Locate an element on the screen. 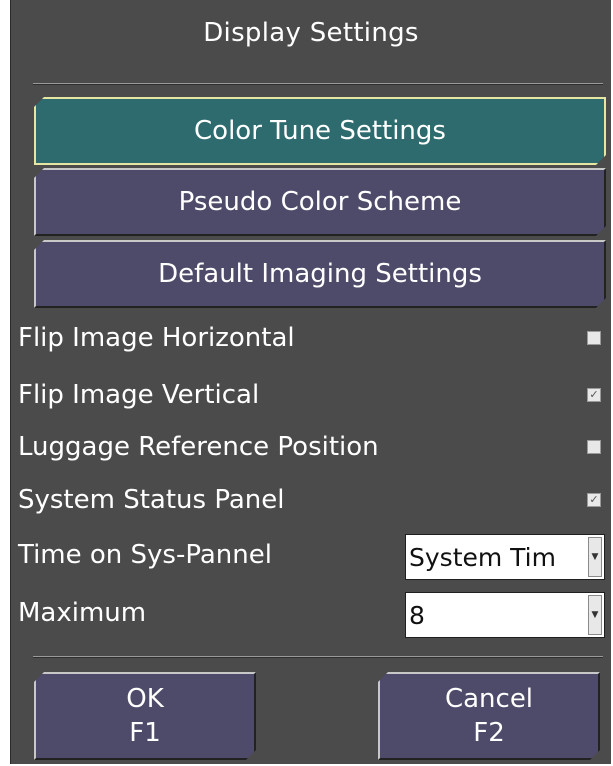 The width and height of the screenshot is (613, 766). default-imaging-settings-label: Default Imaging Settings is located at coordinates (320, 274).